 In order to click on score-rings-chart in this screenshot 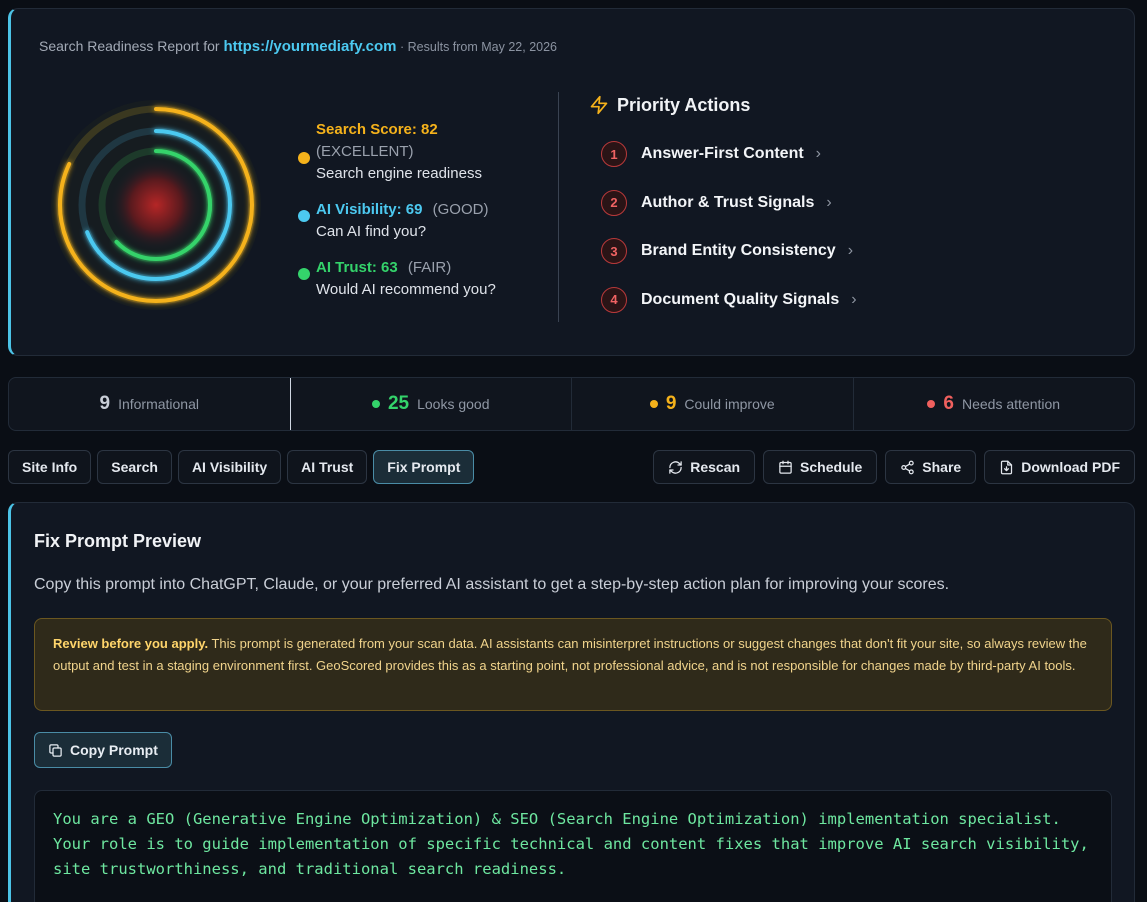, I will do `click(156, 205)`.